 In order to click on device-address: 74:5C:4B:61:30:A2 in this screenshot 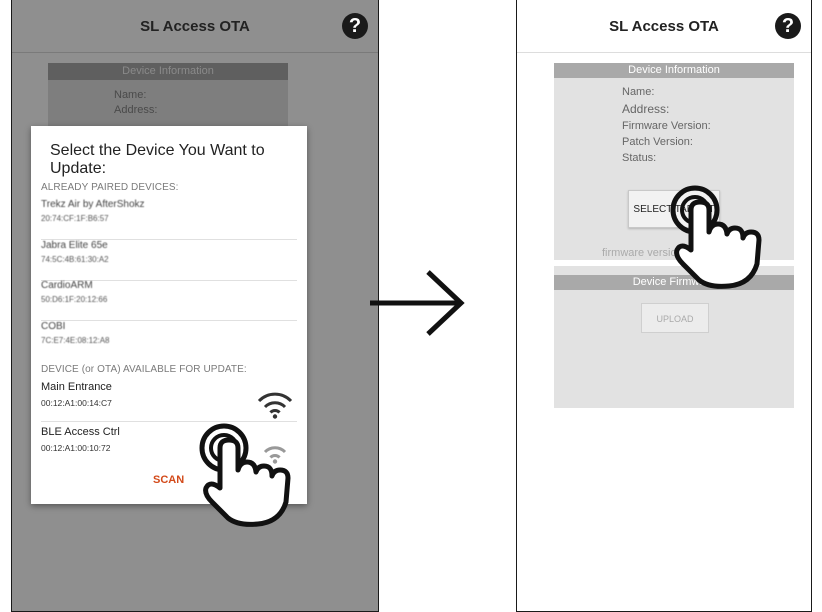, I will do `click(75, 259)`.